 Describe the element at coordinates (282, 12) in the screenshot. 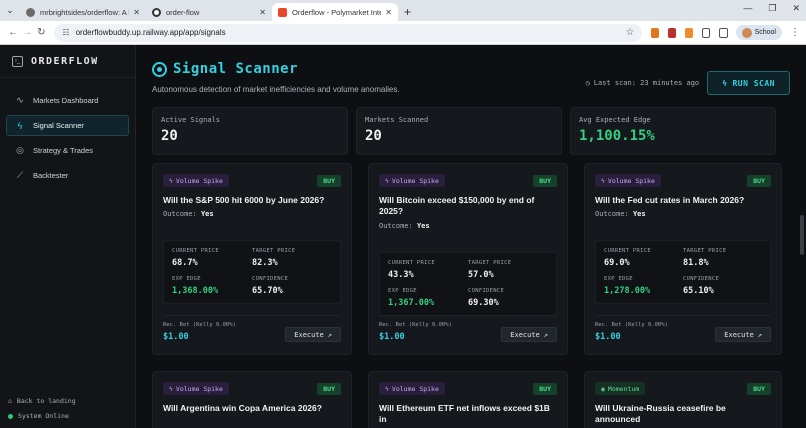

I see `orderflow-favicon-icon` at that location.